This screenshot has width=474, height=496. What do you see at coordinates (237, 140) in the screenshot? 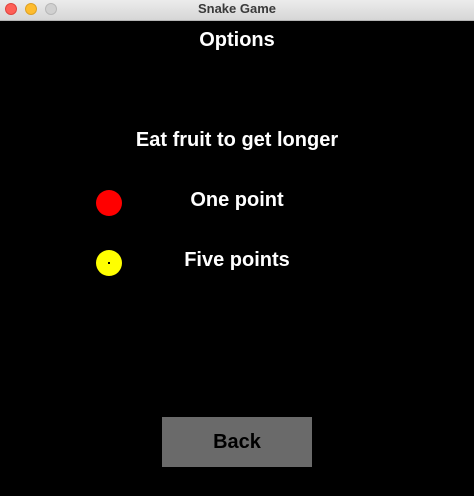
I see `instructions-text: Eat fruit to get longer` at bounding box center [237, 140].